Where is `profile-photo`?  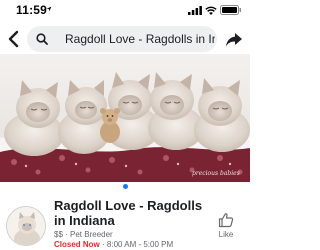
profile-photo is located at coordinates (26, 226).